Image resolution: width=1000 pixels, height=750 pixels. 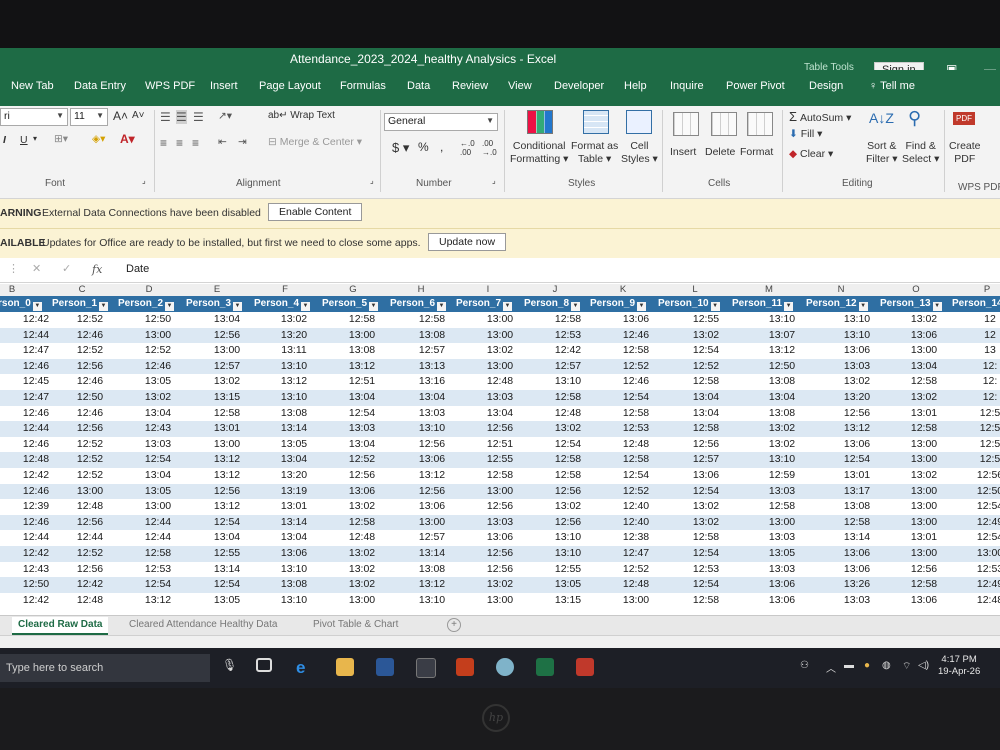 What do you see at coordinates (362, 537) in the screenshot?
I see `table-cell: 12:48` at bounding box center [362, 537].